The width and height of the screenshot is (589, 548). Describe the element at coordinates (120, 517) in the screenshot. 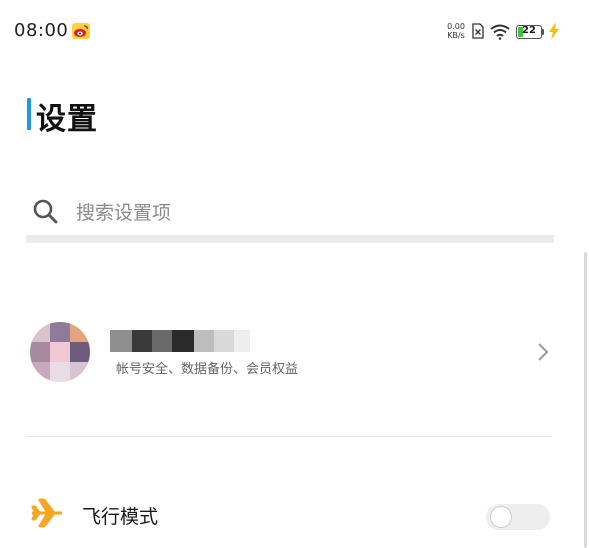

I see `airplane-mode-label: 飞行模式` at that location.